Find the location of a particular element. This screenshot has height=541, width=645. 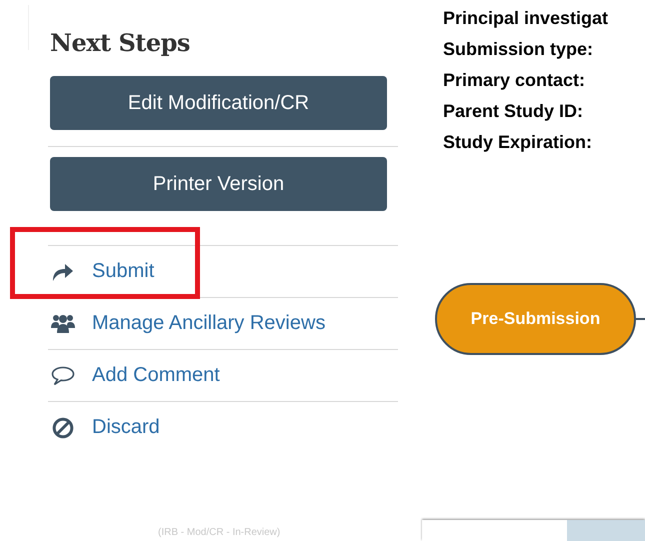

field-label: Parent Study ID: is located at coordinates (513, 111).